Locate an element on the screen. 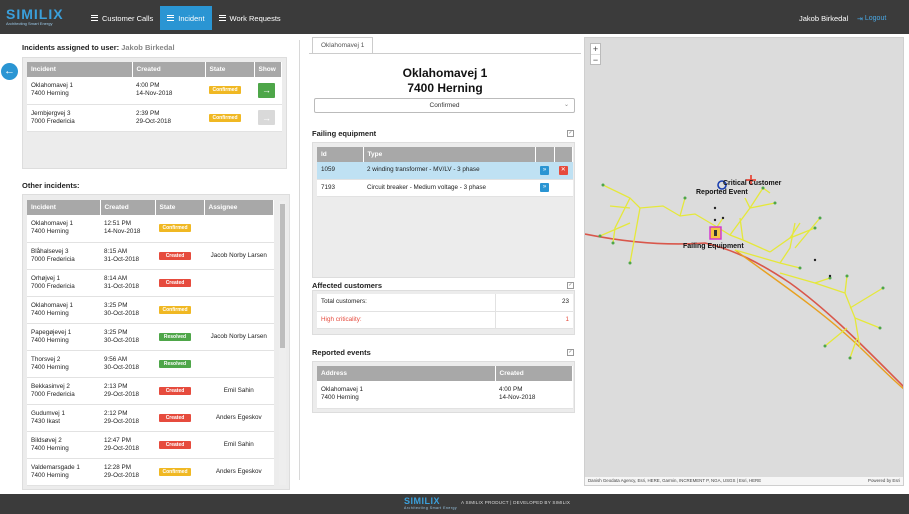 The height and width of the screenshot is (514, 909). assignee-cell: Anders Egeskov is located at coordinates (239, 418).